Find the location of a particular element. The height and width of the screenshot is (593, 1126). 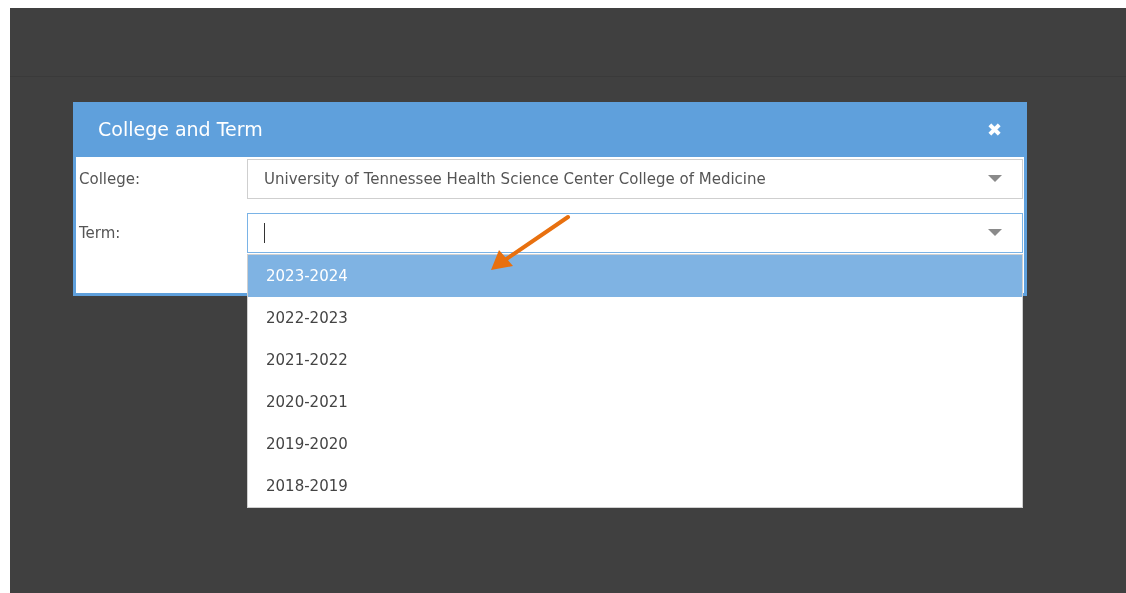

field-label: Term: is located at coordinates (100, 233).